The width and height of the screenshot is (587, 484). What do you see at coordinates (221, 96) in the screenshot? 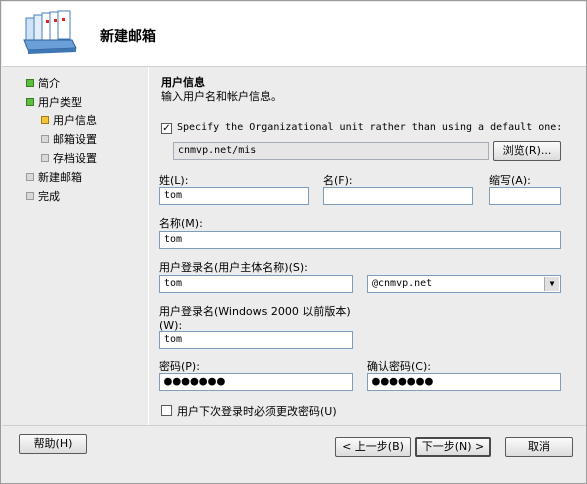
I see `section-subtitle: 输入用户名和帐户信息。` at bounding box center [221, 96].